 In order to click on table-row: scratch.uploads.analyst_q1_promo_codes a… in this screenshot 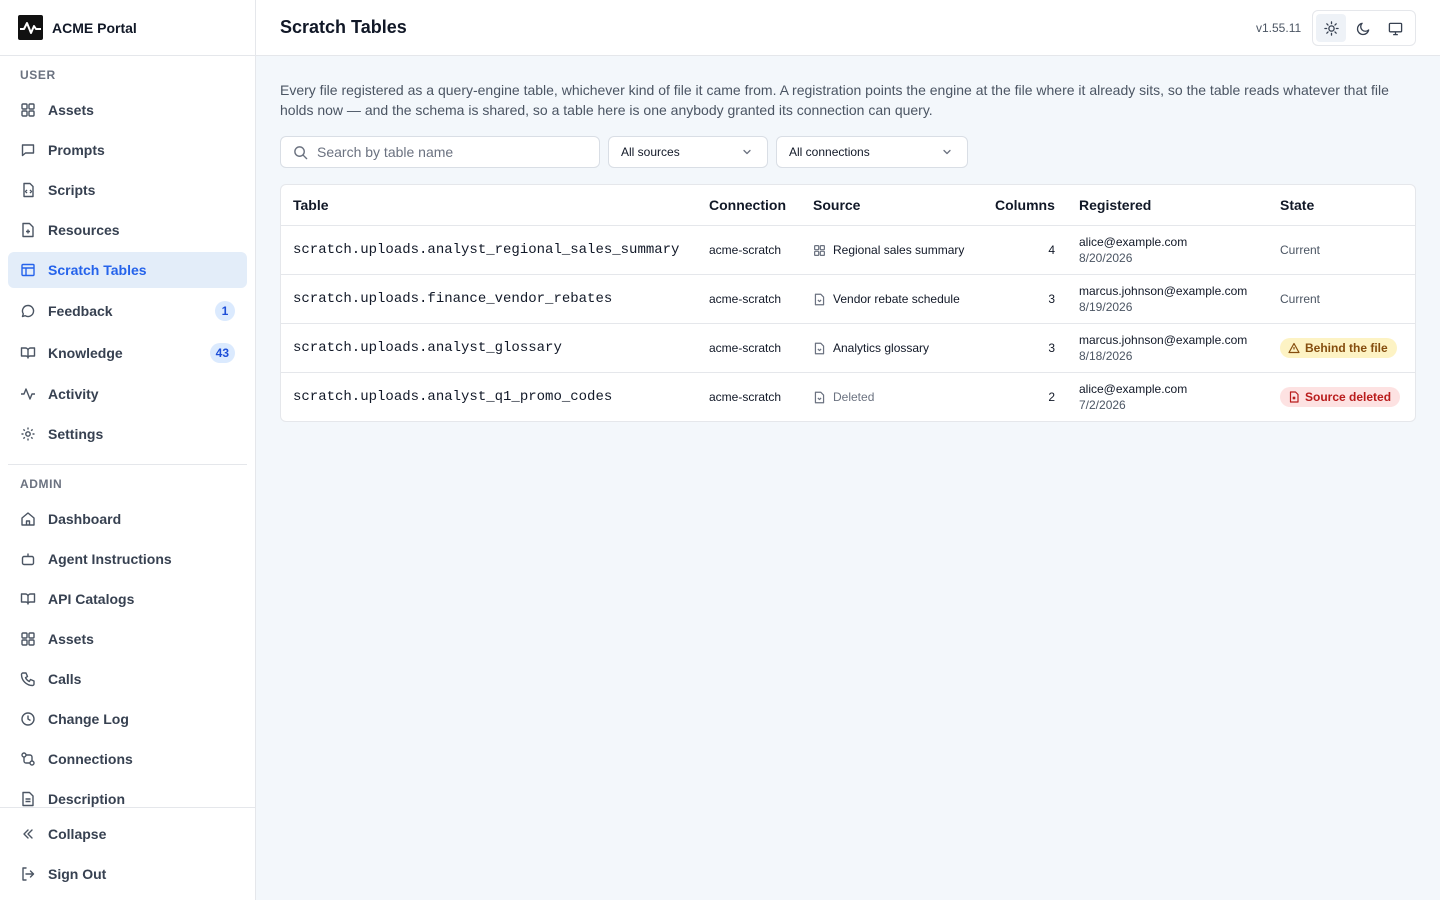, I will do `click(848, 397)`.